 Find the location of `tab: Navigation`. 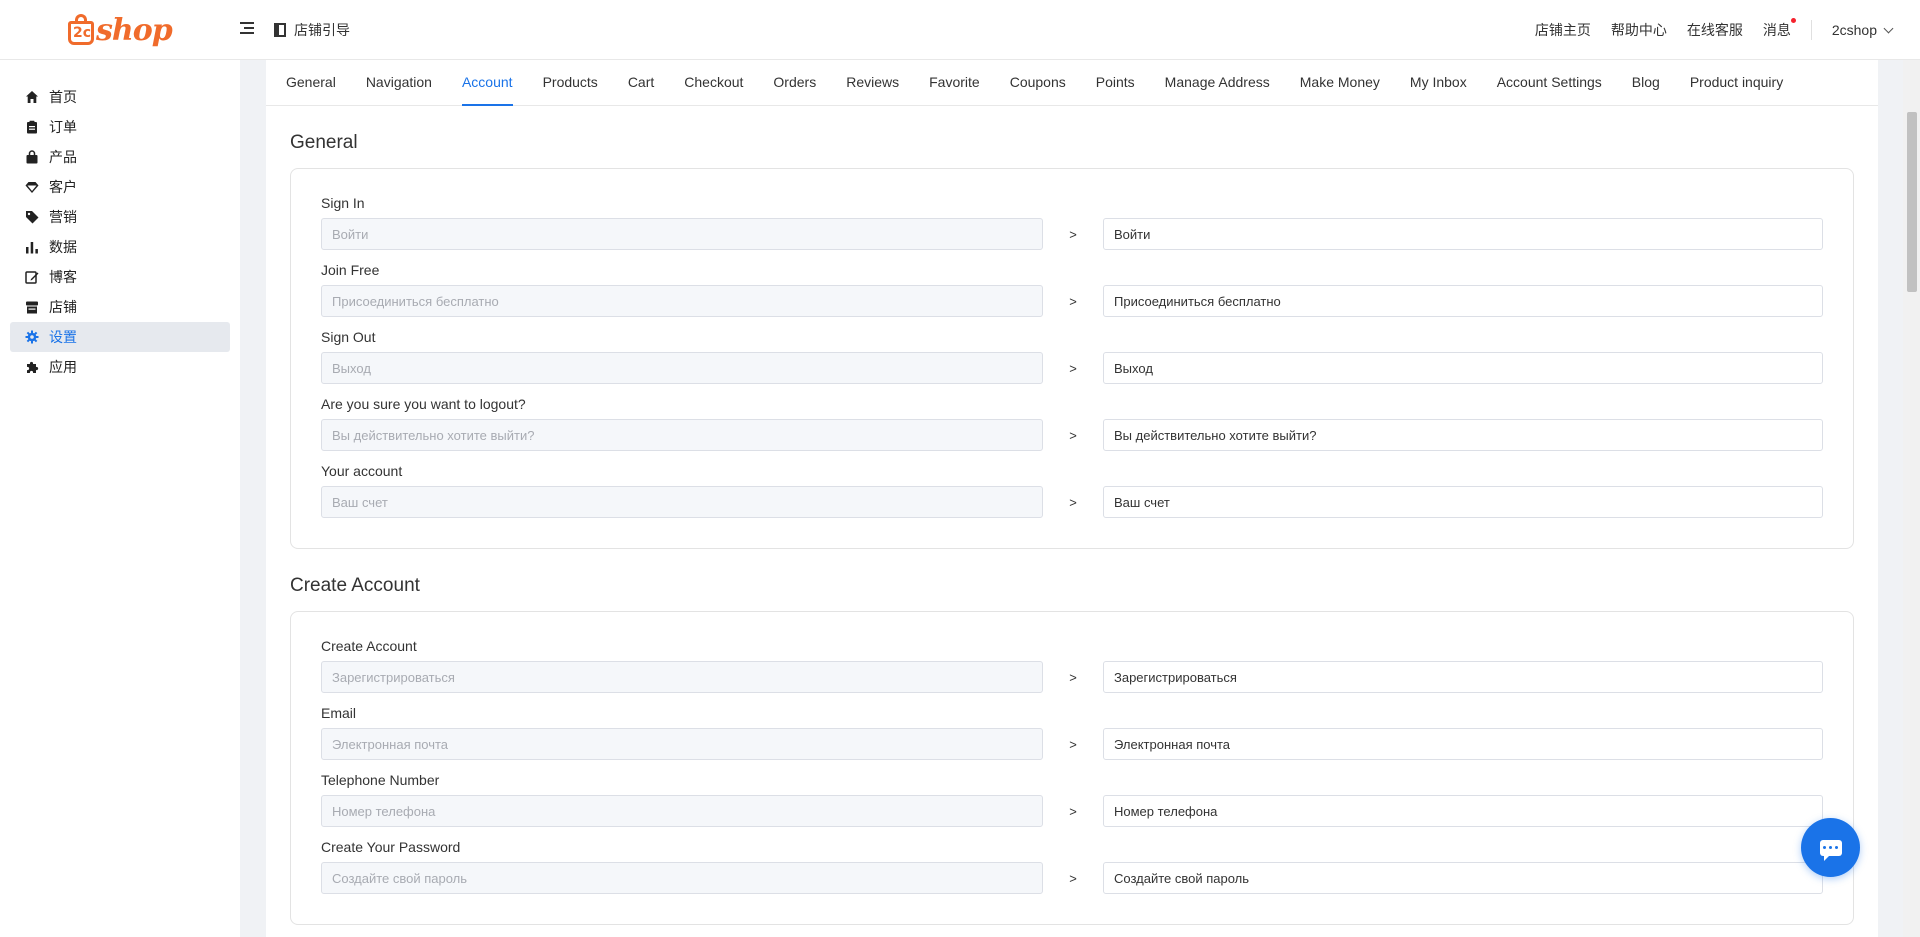

tab: Navigation is located at coordinates (399, 82).